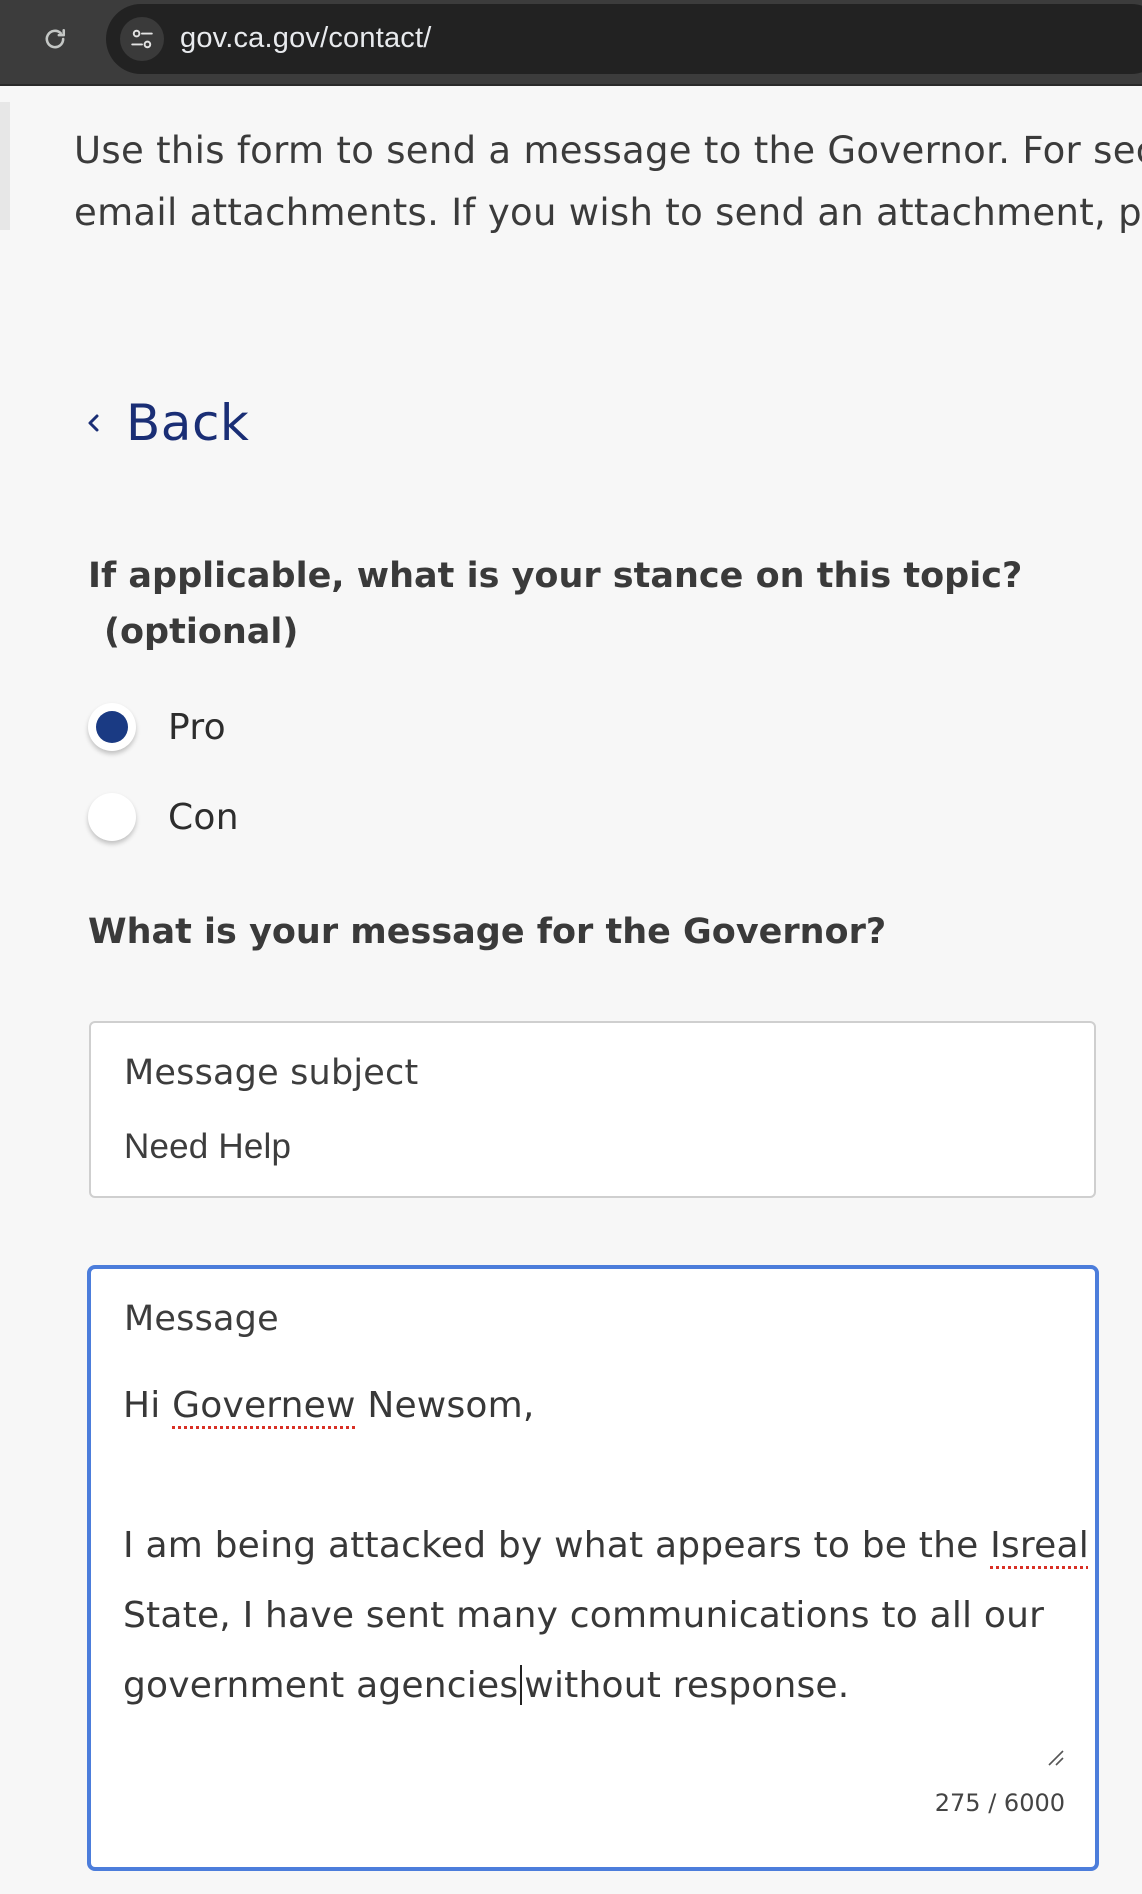 The width and height of the screenshot is (1142, 1894). Describe the element at coordinates (201, 1319) in the screenshot. I see `message-field-label: Message` at that location.